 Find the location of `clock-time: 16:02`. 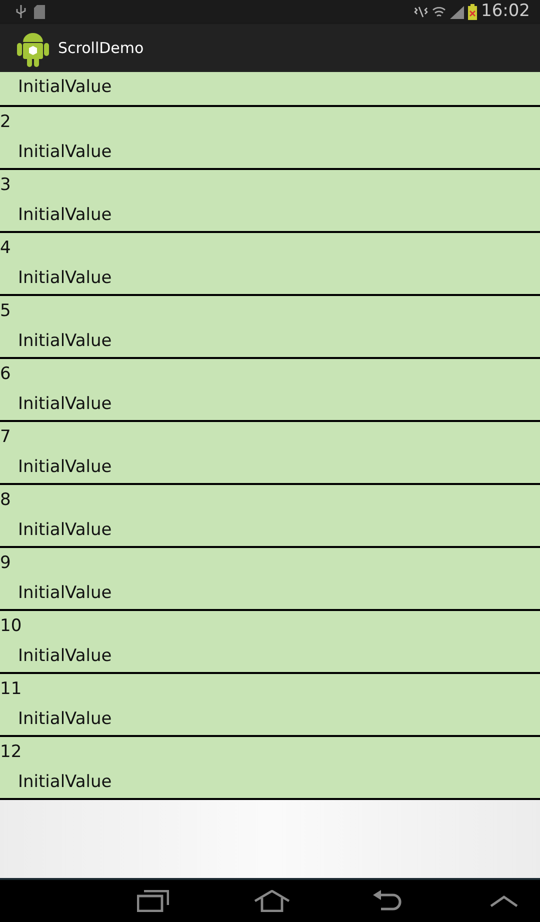

clock-time: 16:02 is located at coordinates (505, 12).